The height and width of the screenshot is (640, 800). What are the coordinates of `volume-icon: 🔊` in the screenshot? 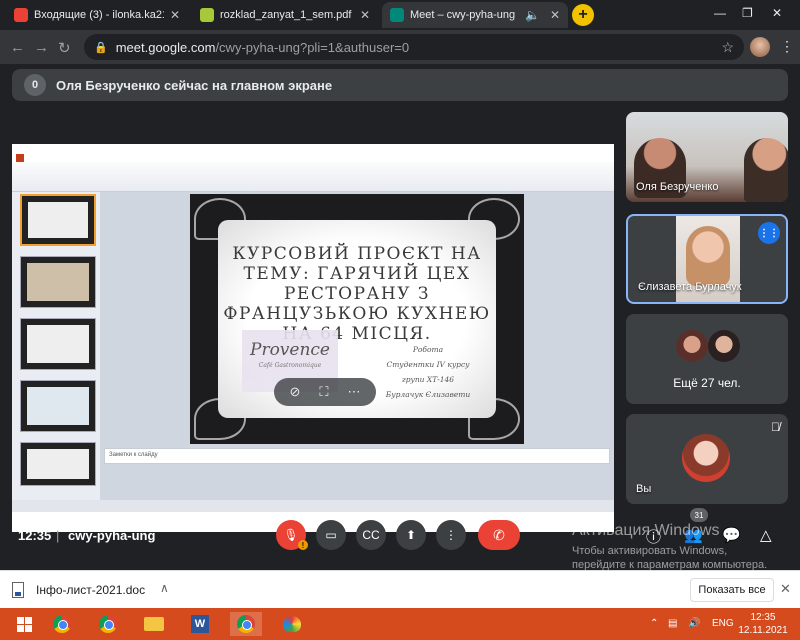 It's located at (694, 623).